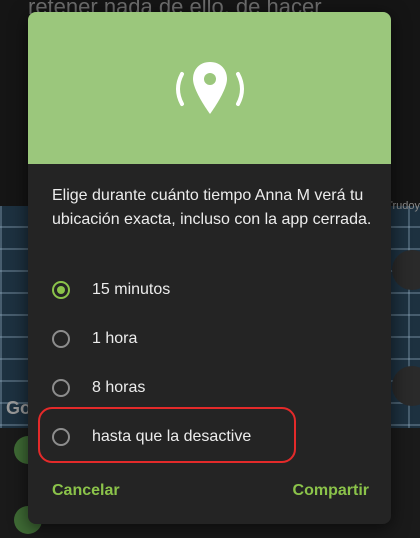  I want to click on option-15-minutes: 15 minutos, so click(212, 290).